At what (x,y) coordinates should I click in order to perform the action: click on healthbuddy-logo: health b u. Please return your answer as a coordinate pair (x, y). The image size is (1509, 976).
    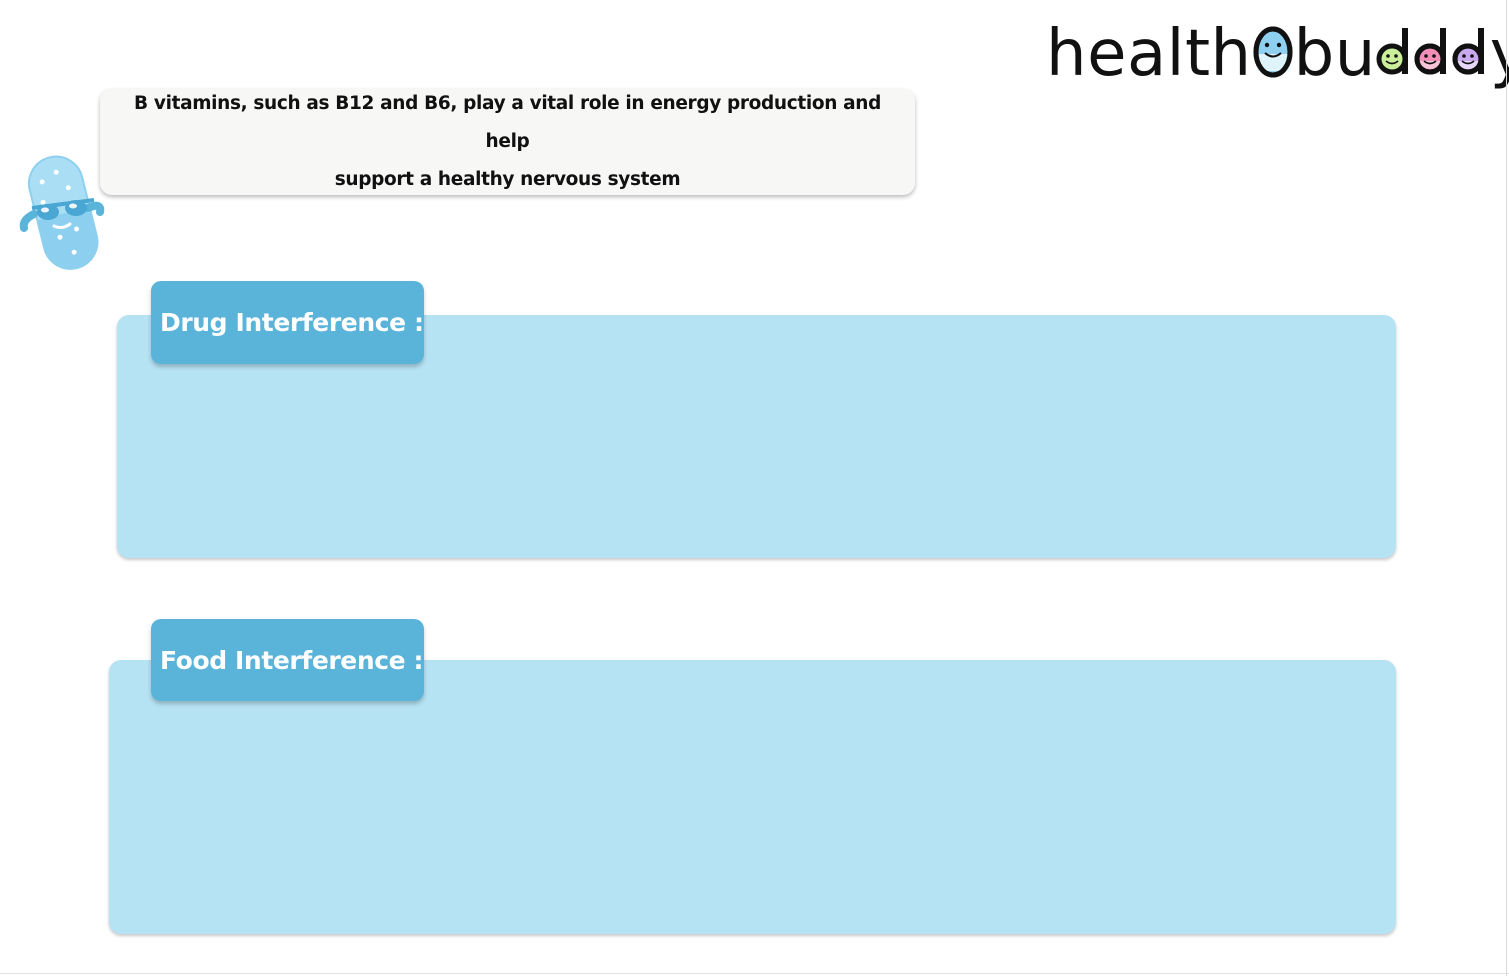
    Looking at the image, I should click on (1277, 54).